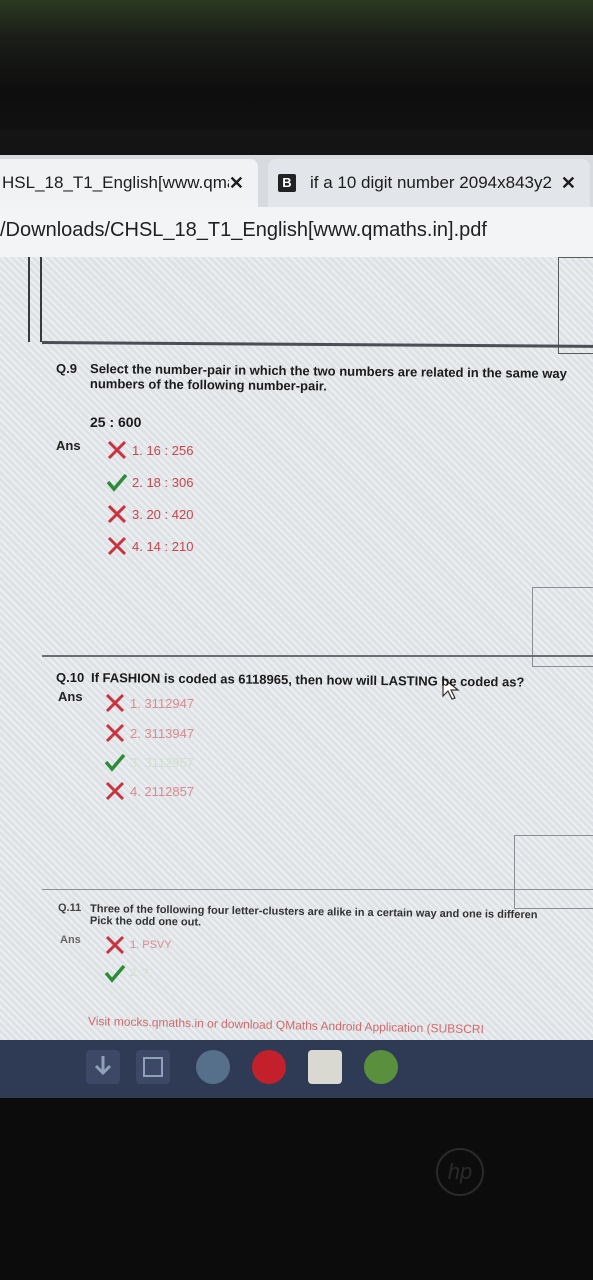  I want to click on option: 3. 20 : 420, so click(149, 514).